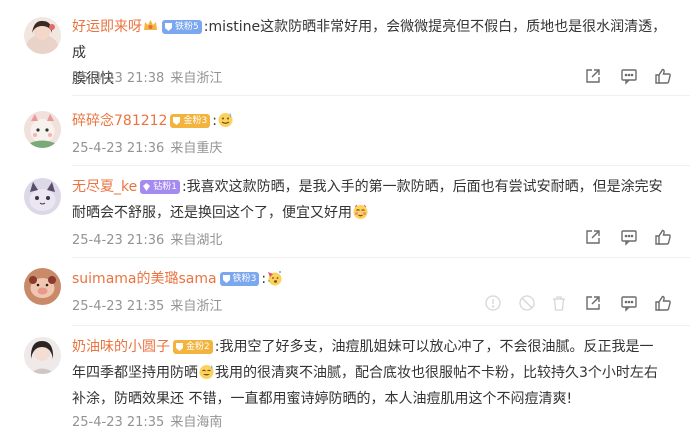 This screenshot has width=690, height=448. Describe the element at coordinates (160, 187) in the screenshot. I see `fan-badge: 钻粉1` at that location.